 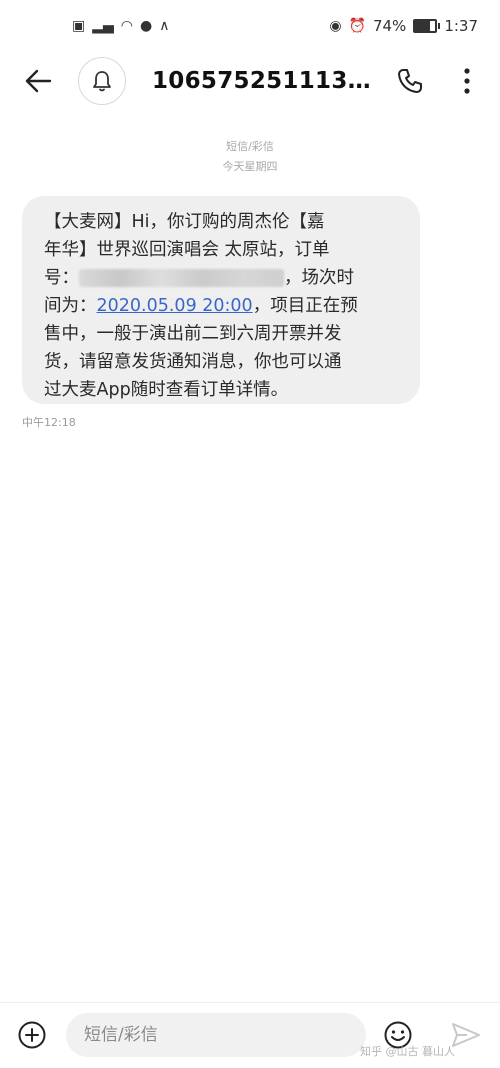 What do you see at coordinates (250, 26) in the screenshot?
I see `status-bar: ▣ ▂▄ ◠ ● ∧ ◉ ⏰ 74% 1:37` at bounding box center [250, 26].